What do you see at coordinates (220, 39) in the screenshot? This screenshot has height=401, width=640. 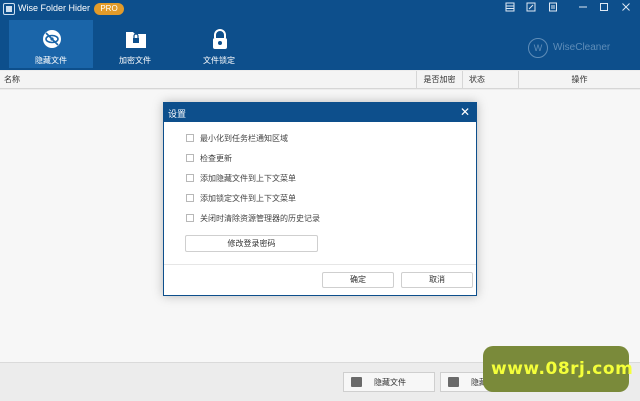 I see `padlock-icon` at bounding box center [220, 39].